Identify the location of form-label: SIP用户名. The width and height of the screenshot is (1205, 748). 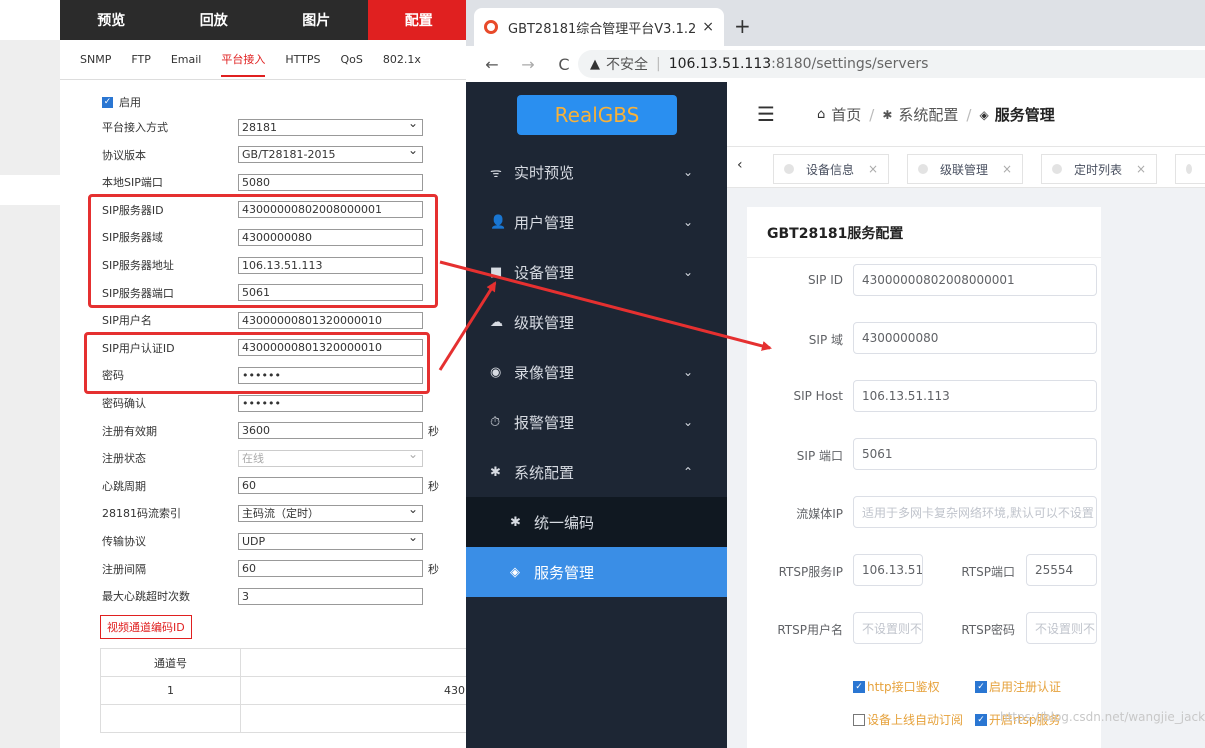
(127, 321).